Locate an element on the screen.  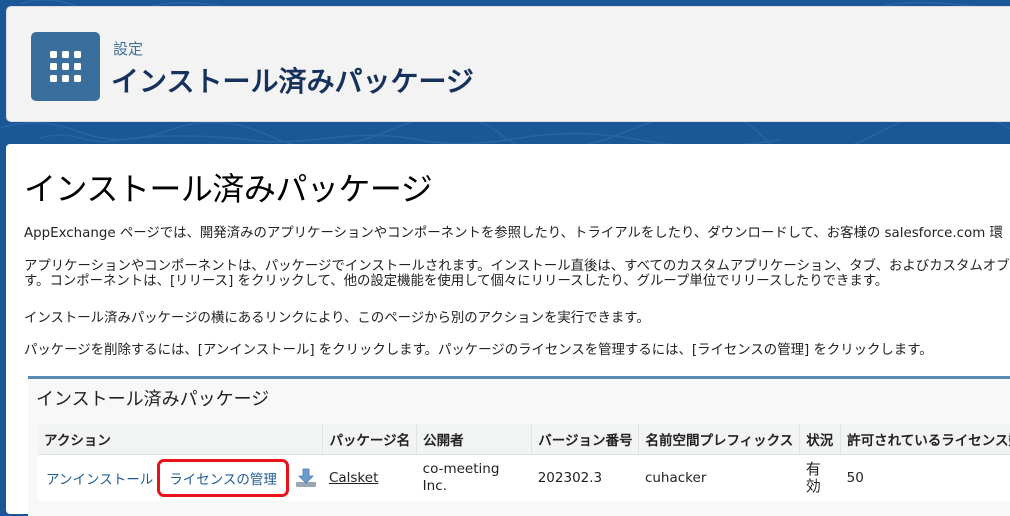
publisher-line1: co-meeting is located at coordinates (461, 469).